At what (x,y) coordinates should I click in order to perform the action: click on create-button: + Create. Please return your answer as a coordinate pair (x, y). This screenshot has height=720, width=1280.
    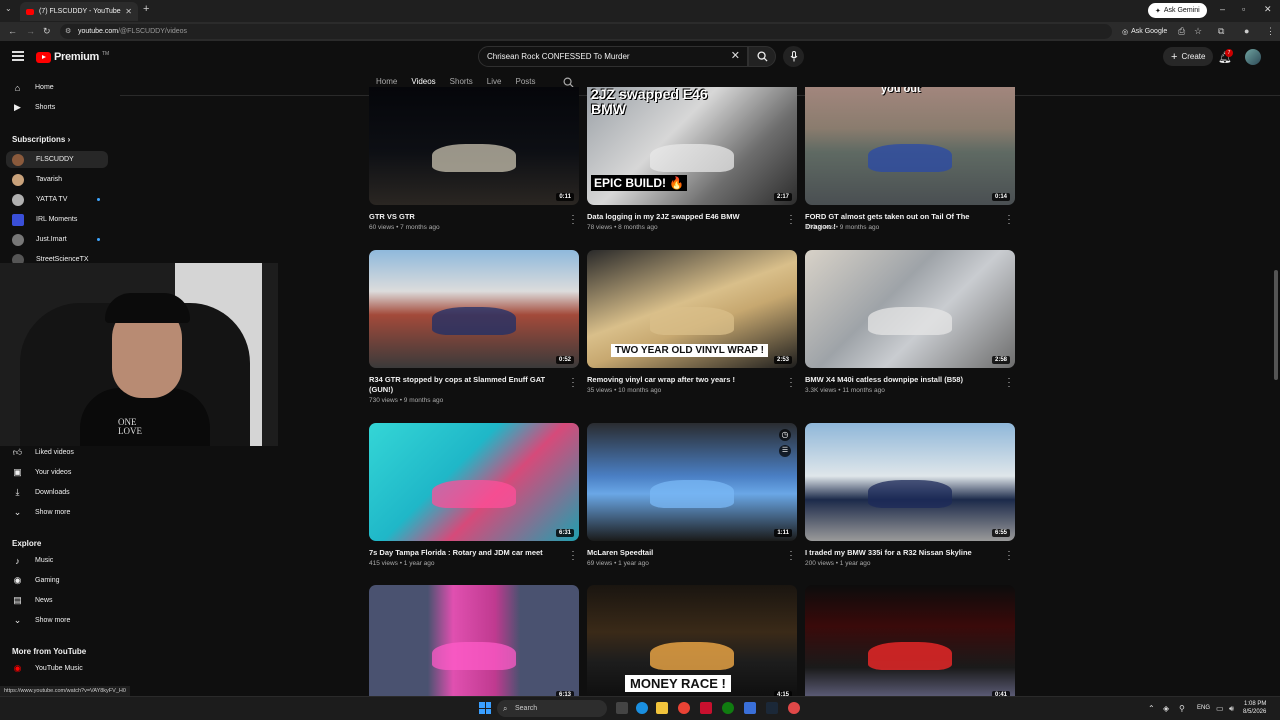
    Looking at the image, I should click on (1188, 56).